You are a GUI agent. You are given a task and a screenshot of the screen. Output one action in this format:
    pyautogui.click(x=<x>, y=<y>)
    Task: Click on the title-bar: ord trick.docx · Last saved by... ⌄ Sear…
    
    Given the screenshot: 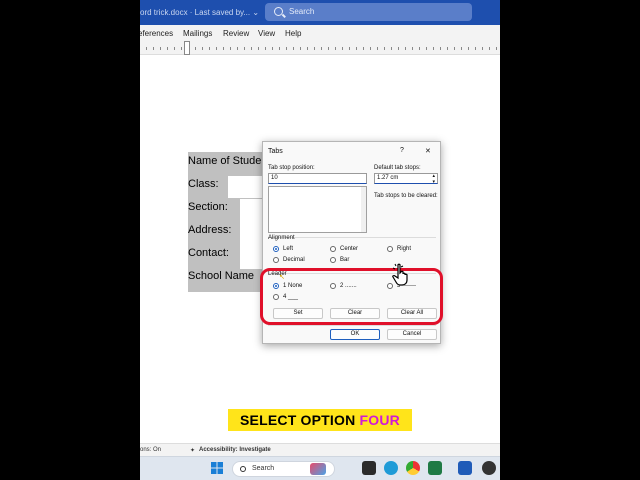 What is the action you would take?
    pyautogui.click(x=320, y=12)
    